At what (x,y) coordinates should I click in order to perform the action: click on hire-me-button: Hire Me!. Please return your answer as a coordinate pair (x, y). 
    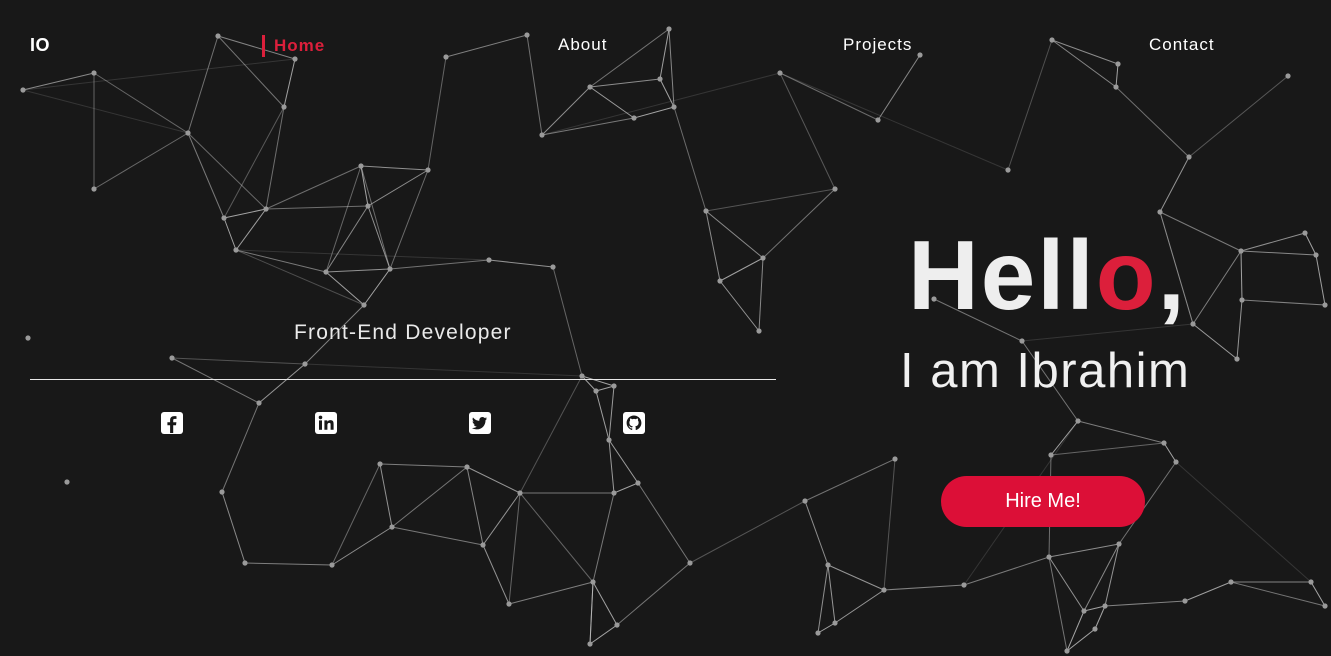
    Looking at the image, I should click on (1043, 501).